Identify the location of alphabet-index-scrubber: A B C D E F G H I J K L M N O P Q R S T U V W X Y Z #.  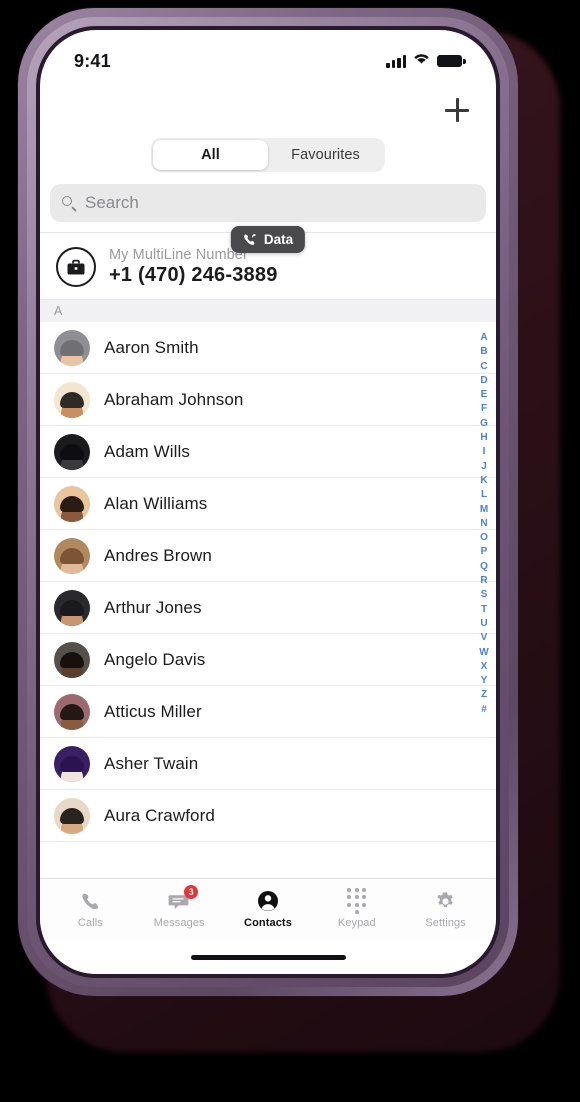
(484, 601).